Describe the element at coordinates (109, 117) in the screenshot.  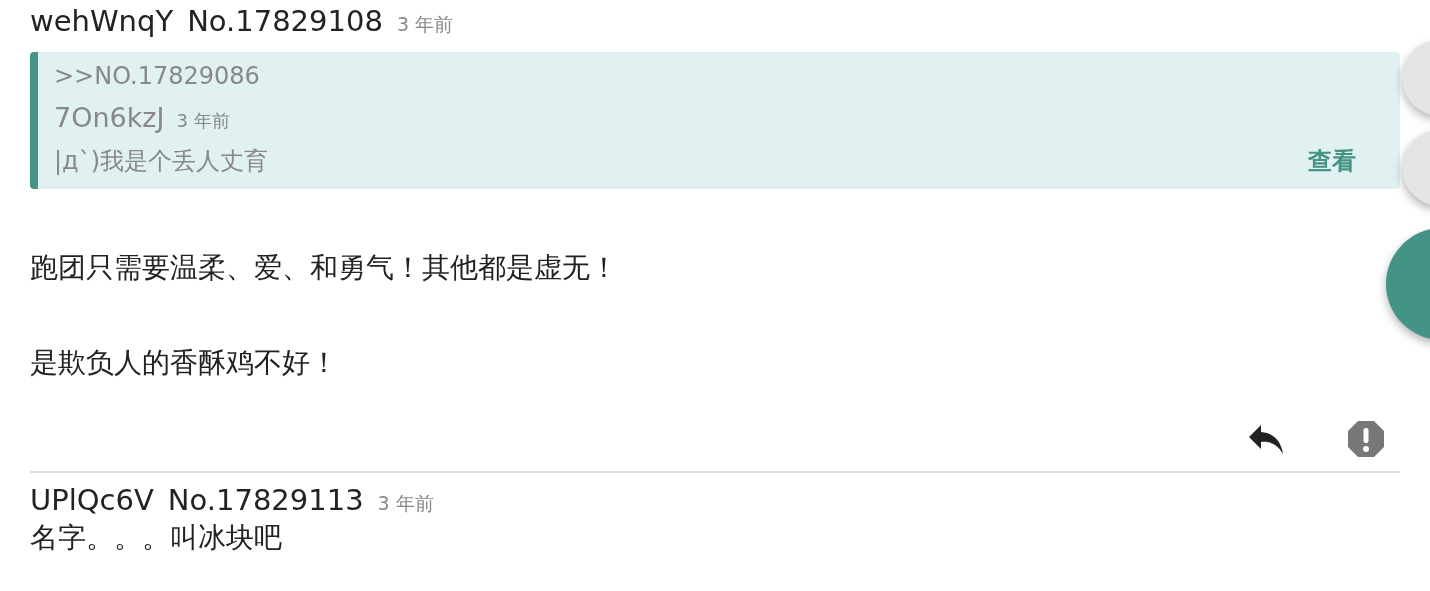
I see `quote-username: 7On6kzJ` at that location.